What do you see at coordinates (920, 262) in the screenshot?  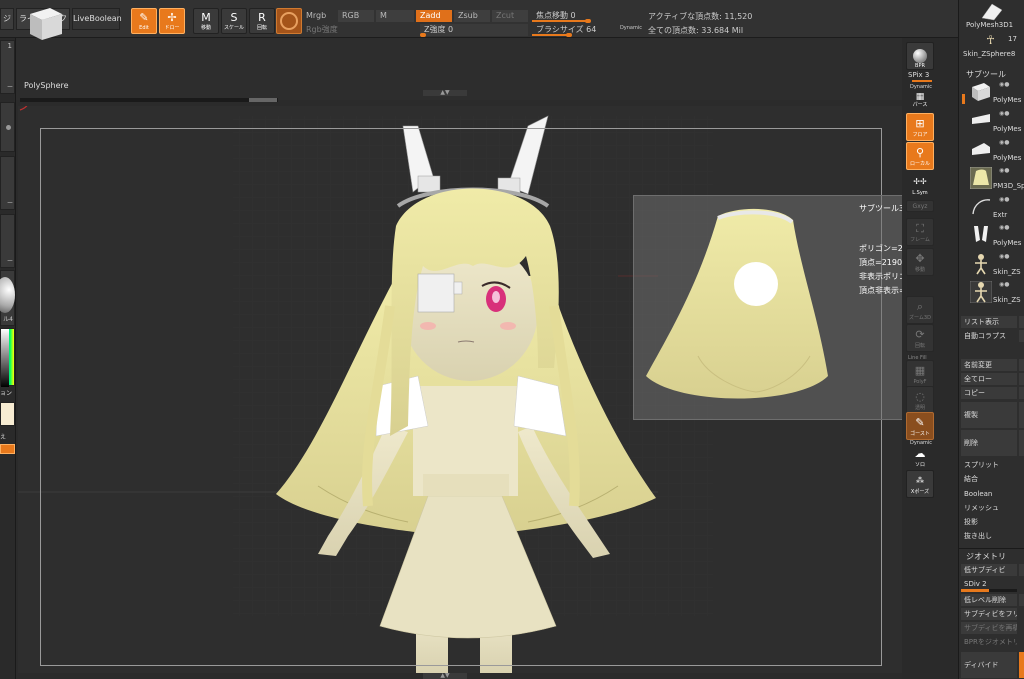 I see `move-view-button: ✥ 移動` at bounding box center [920, 262].